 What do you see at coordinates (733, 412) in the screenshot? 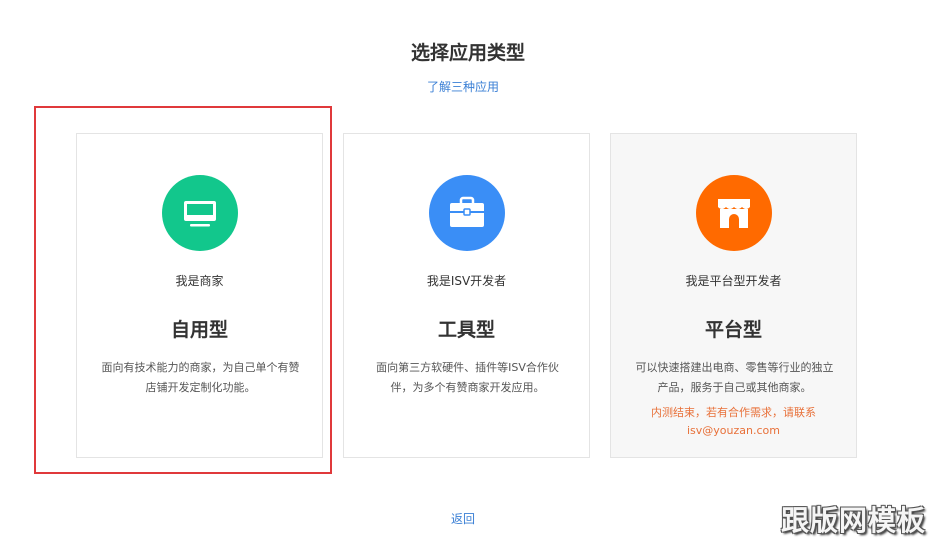
I see `notice-text: 内测结束，若有合作需求，请联系` at bounding box center [733, 412].